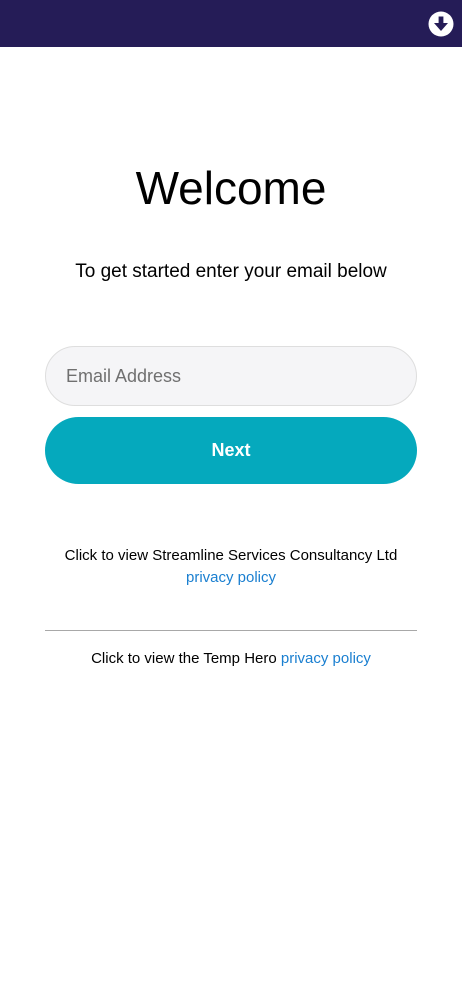 The image size is (462, 1000). I want to click on download-button, so click(441, 24).